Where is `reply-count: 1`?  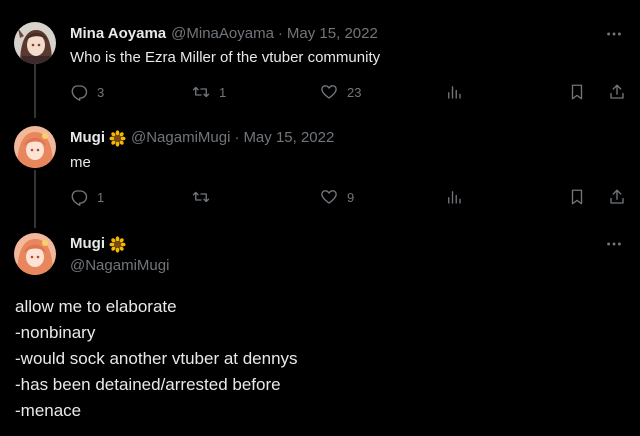
reply-count: 1 is located at coordinates (101, 197).